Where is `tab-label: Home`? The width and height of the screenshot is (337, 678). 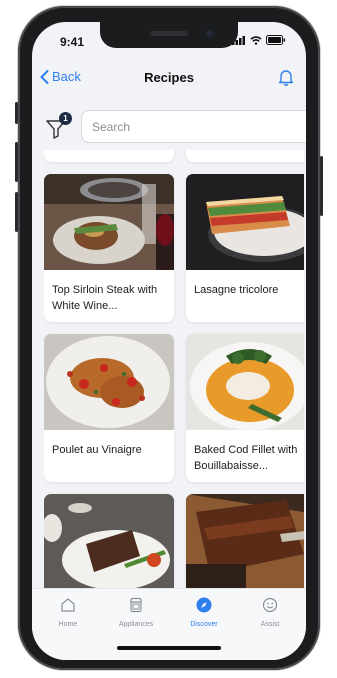
tab-label: Home is located at coordinates (68, 624).